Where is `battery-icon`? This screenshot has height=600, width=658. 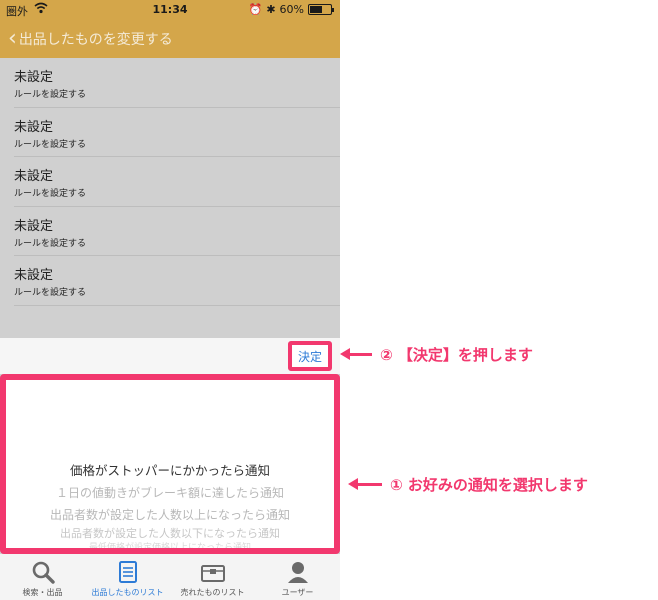 battery-icon is located at coordinates (321, 9).